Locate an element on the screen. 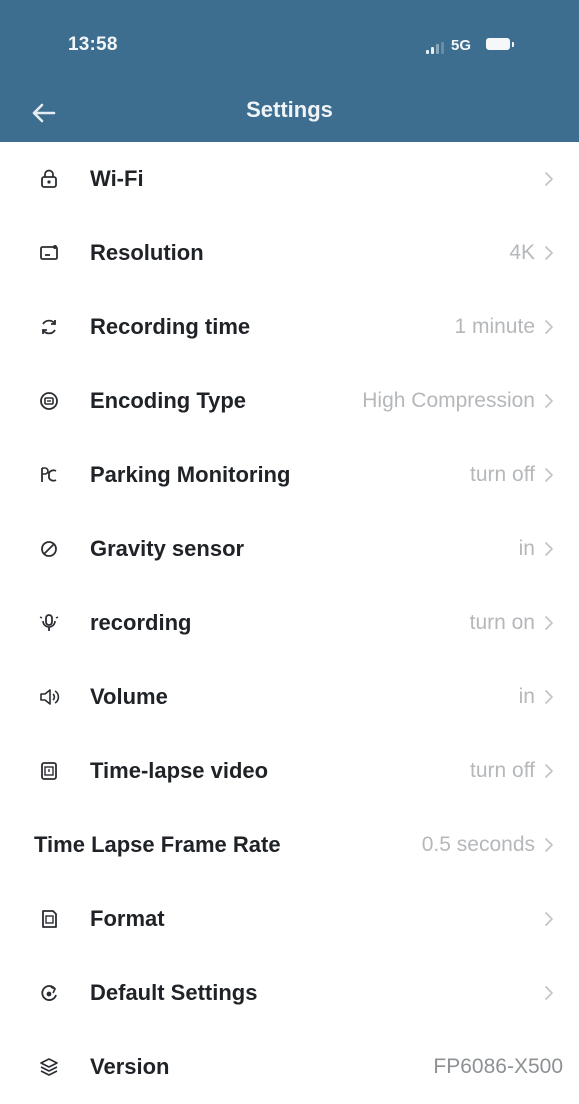 The image size is (579, 1104). volume-icon is located at coordinates (49, 697).